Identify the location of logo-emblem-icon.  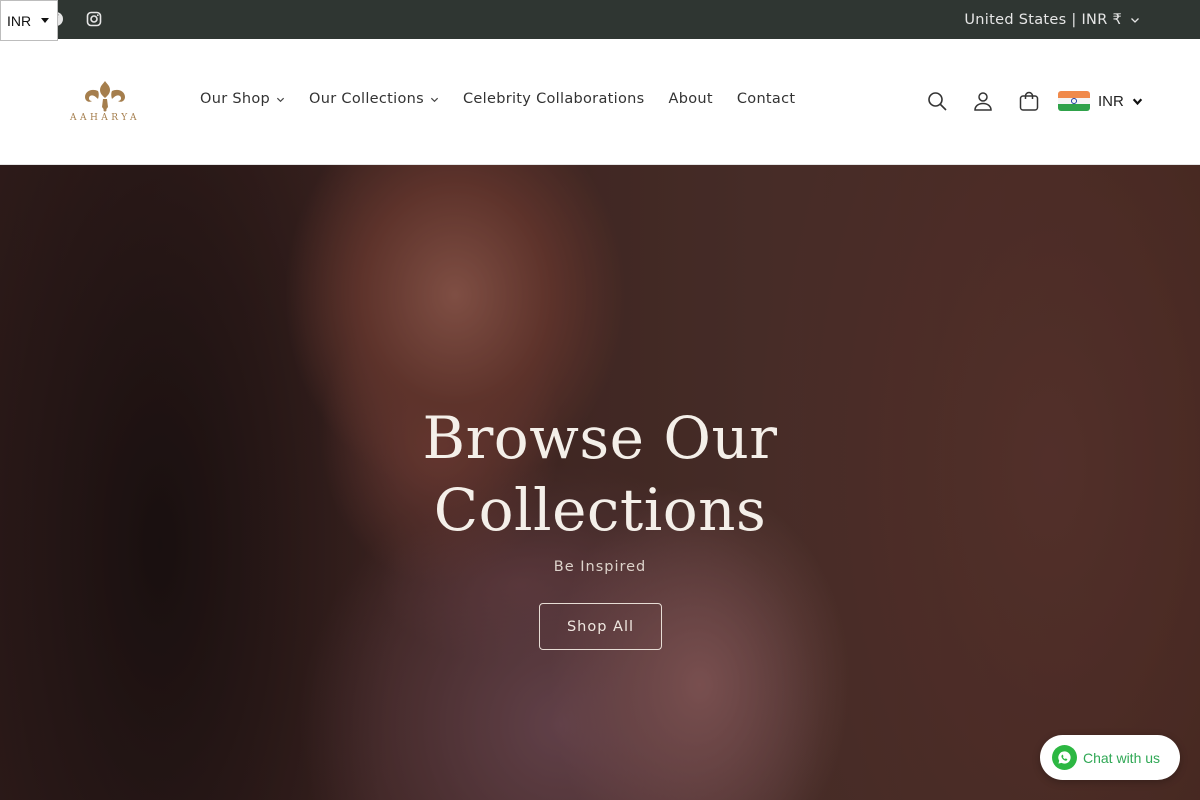
(105, 96).